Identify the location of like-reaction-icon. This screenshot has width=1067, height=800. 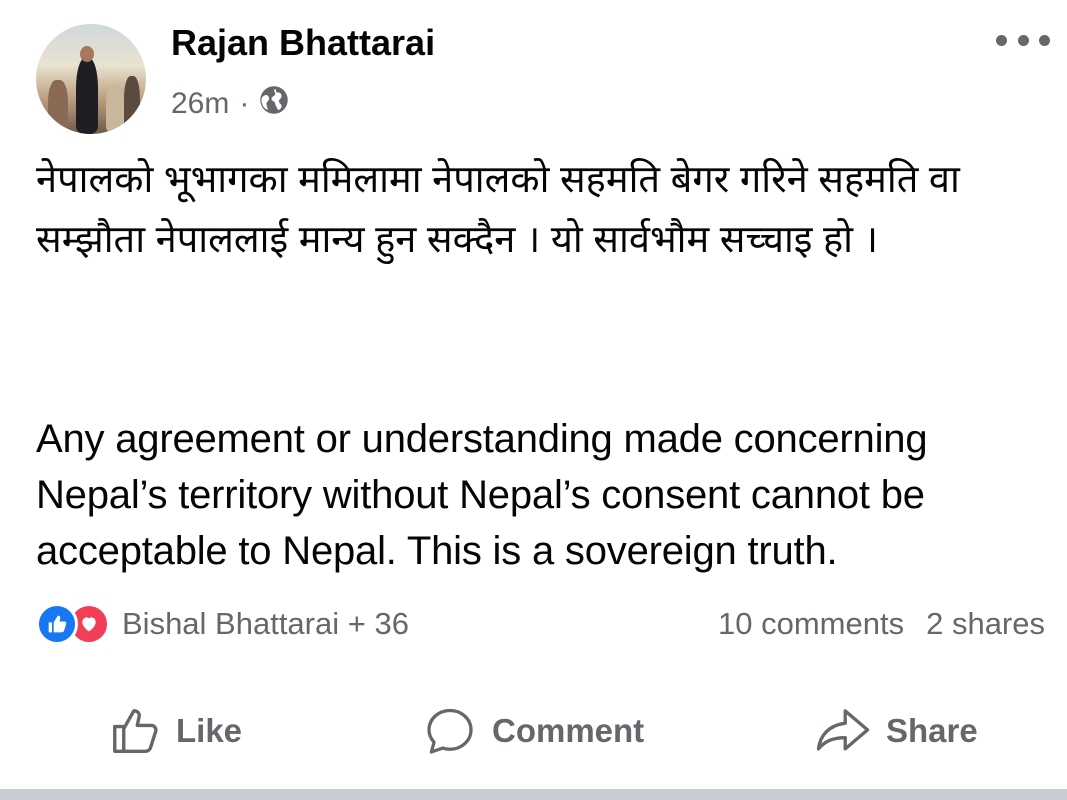
(57, 624).